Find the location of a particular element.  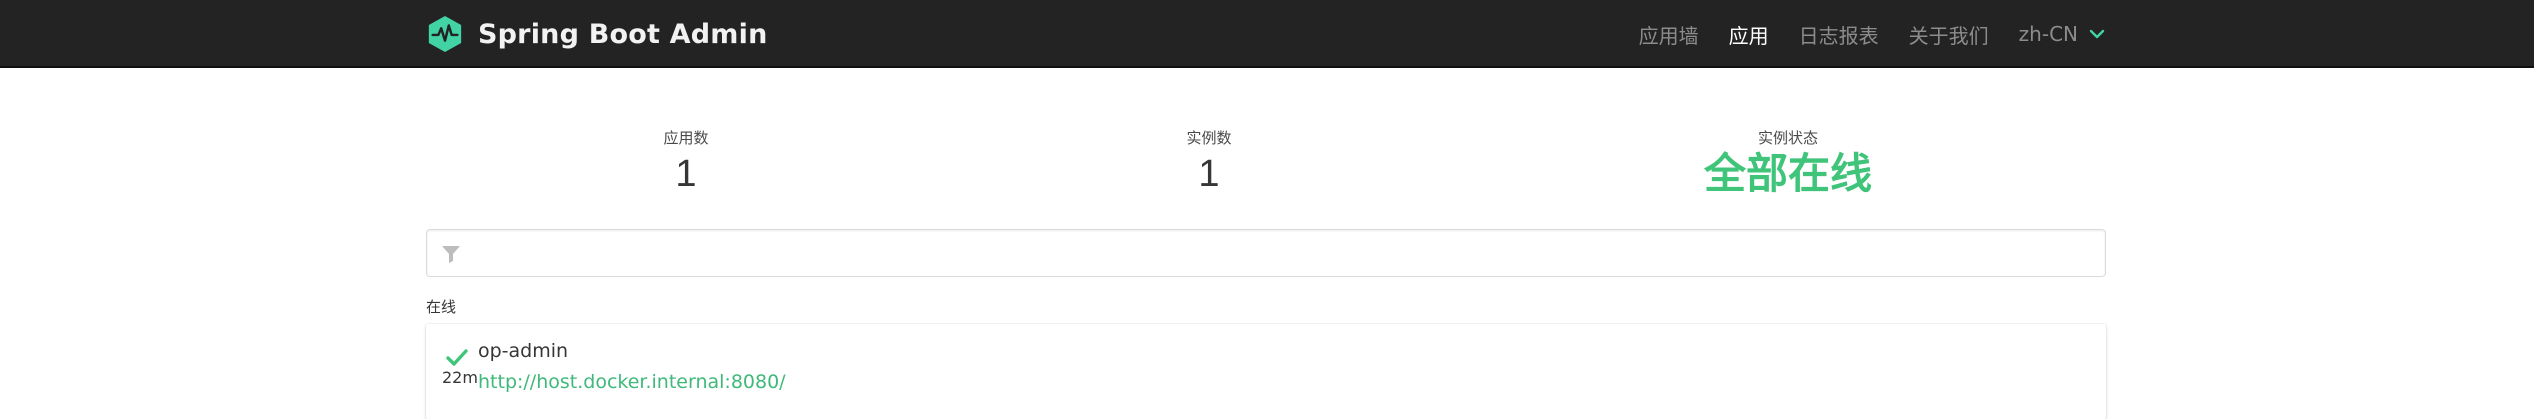

stat-applications-value: 1 is located at coordinates (686, 174).